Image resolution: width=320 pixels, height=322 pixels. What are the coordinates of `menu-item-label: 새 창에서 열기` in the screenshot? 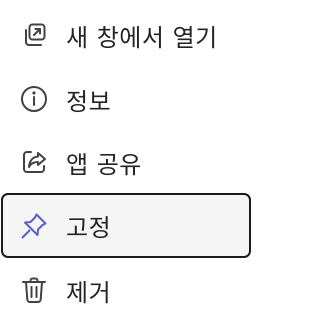 It's located at (142, 37).